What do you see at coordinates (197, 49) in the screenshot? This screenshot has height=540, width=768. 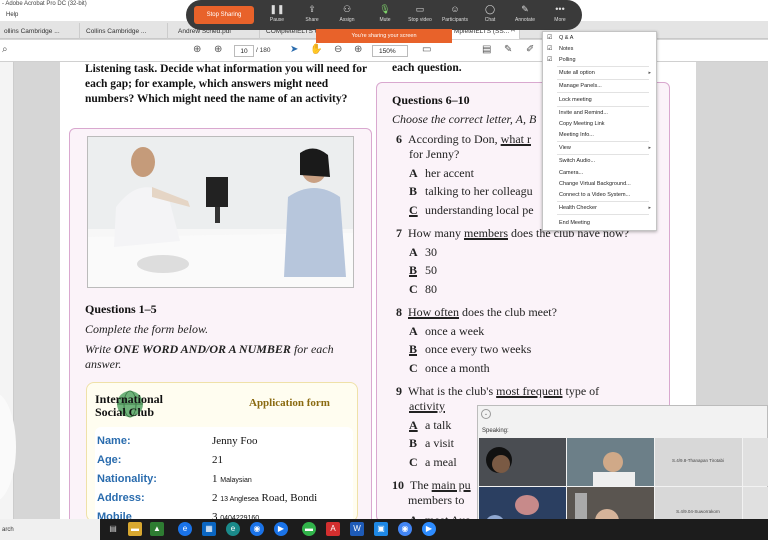 I see `previous-page-icon: ⊕` at bounding box center [197, 49].